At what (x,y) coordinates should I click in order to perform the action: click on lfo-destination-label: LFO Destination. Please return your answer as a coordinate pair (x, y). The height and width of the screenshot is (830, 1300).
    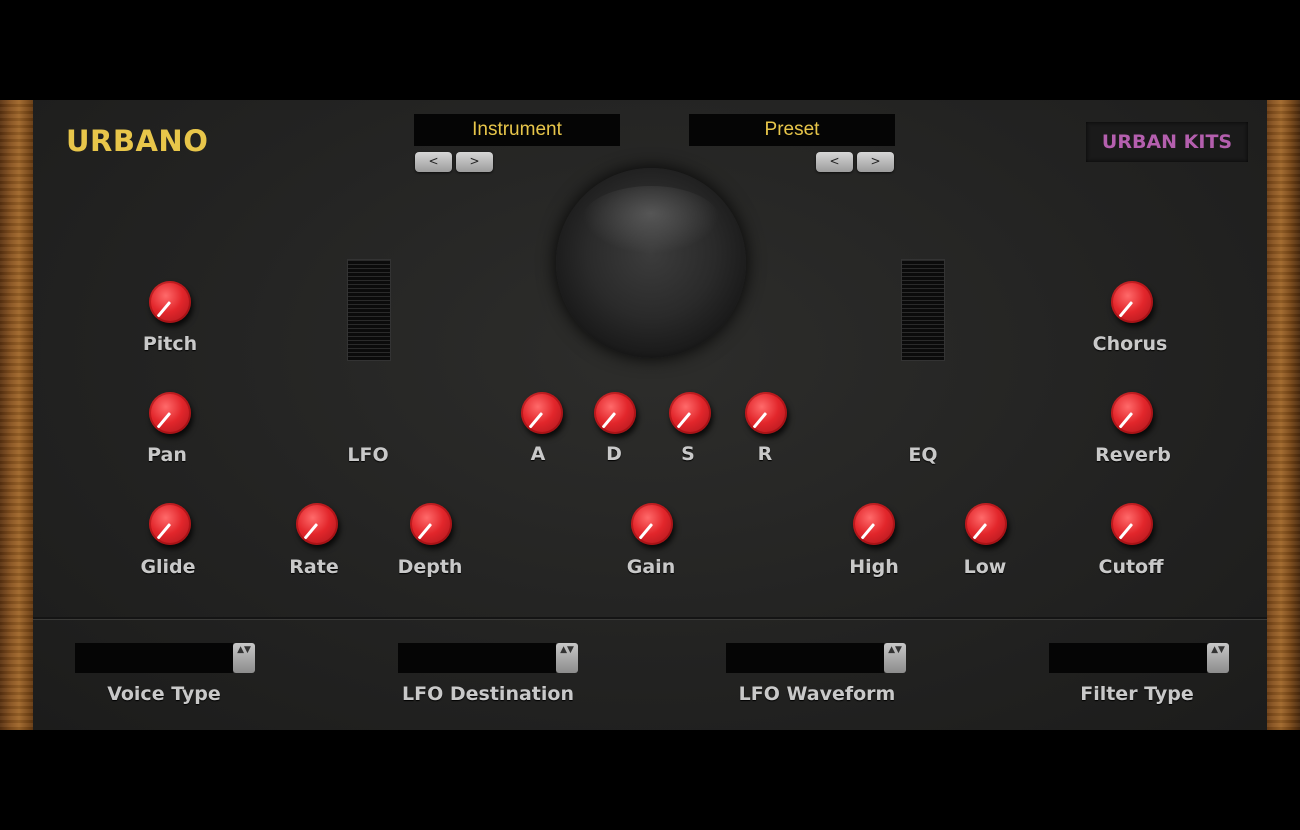
    Looking at the image, I should click on (488, 694).